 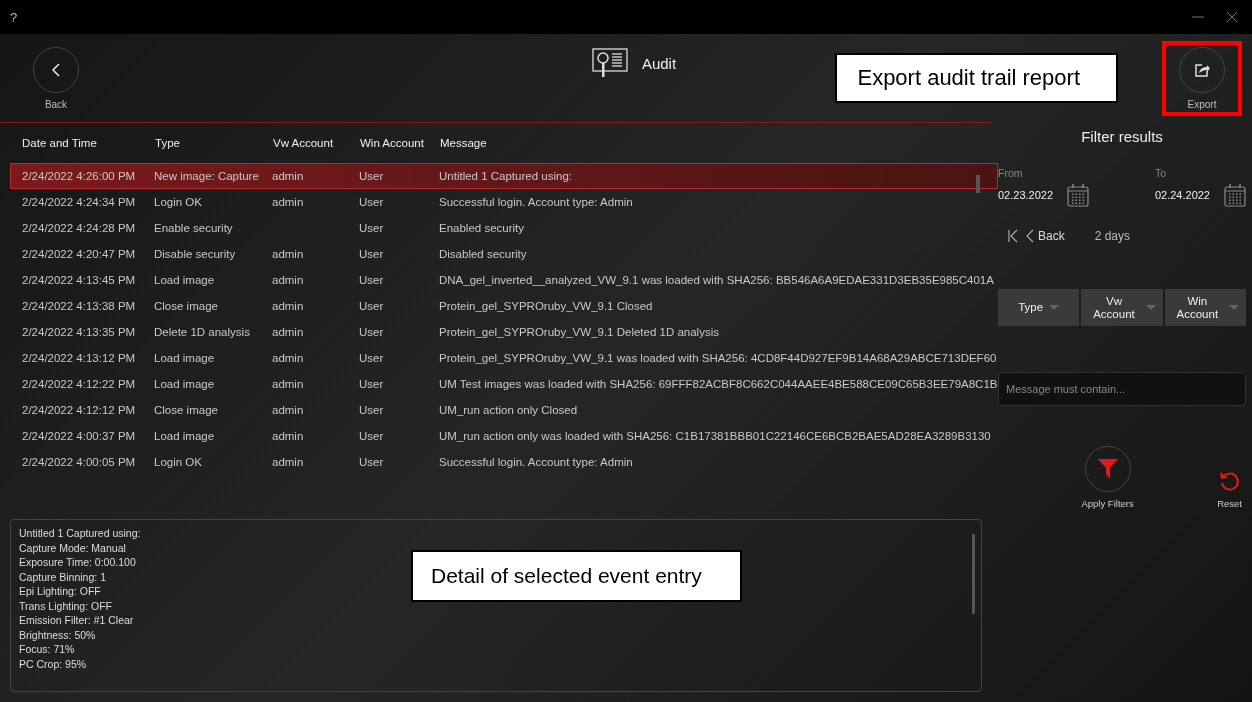 I want to click on callout-label: Export audit trail report, so click(x=976, y=78).